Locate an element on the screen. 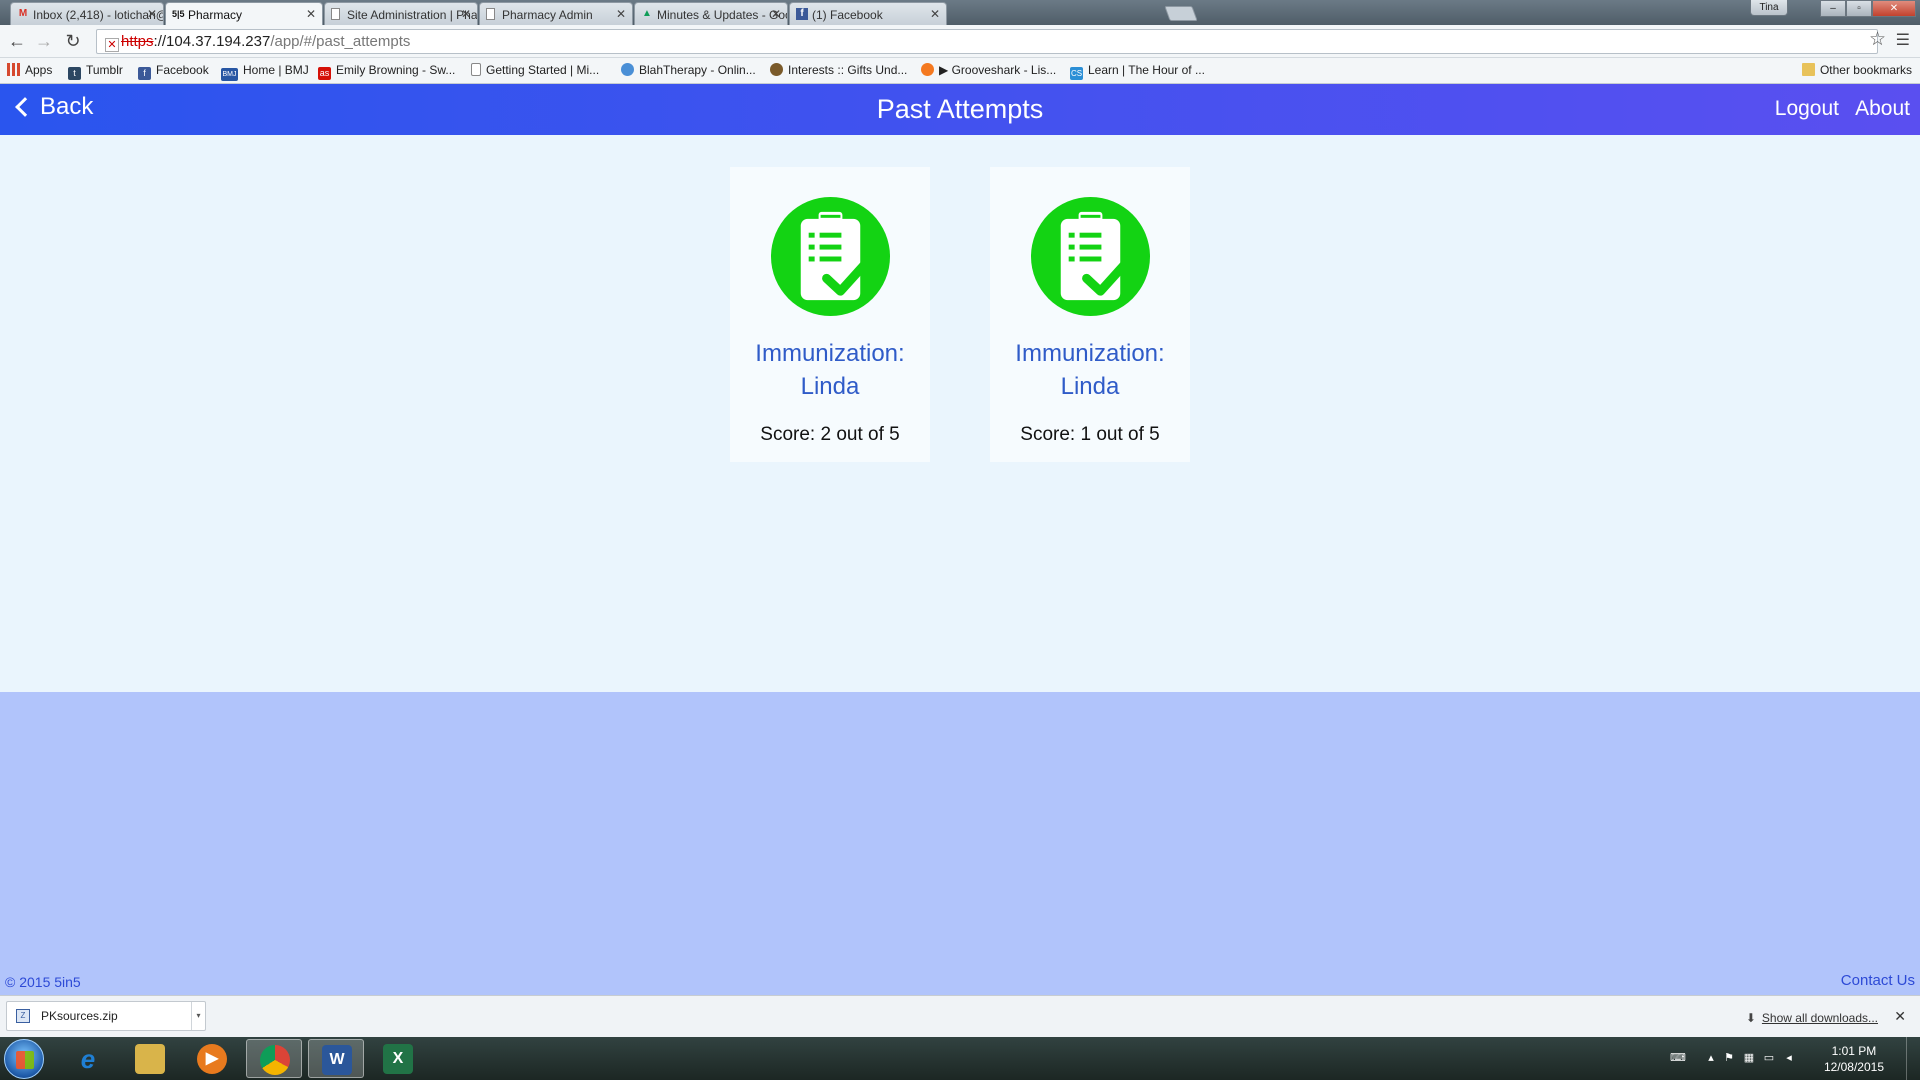  windows-update-icon: ▦ is located at coordinates (1749, 1058).